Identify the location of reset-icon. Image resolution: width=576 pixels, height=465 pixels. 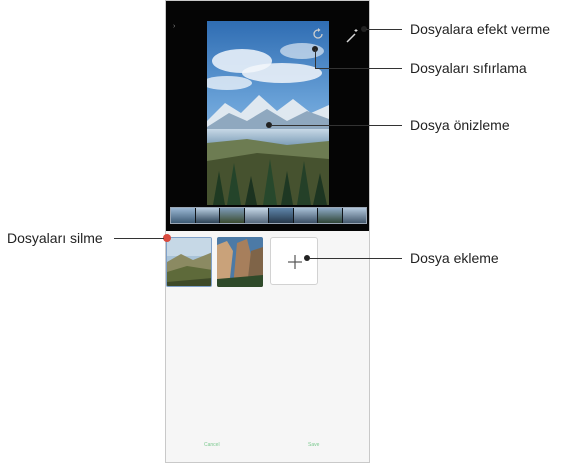
(318, 33).